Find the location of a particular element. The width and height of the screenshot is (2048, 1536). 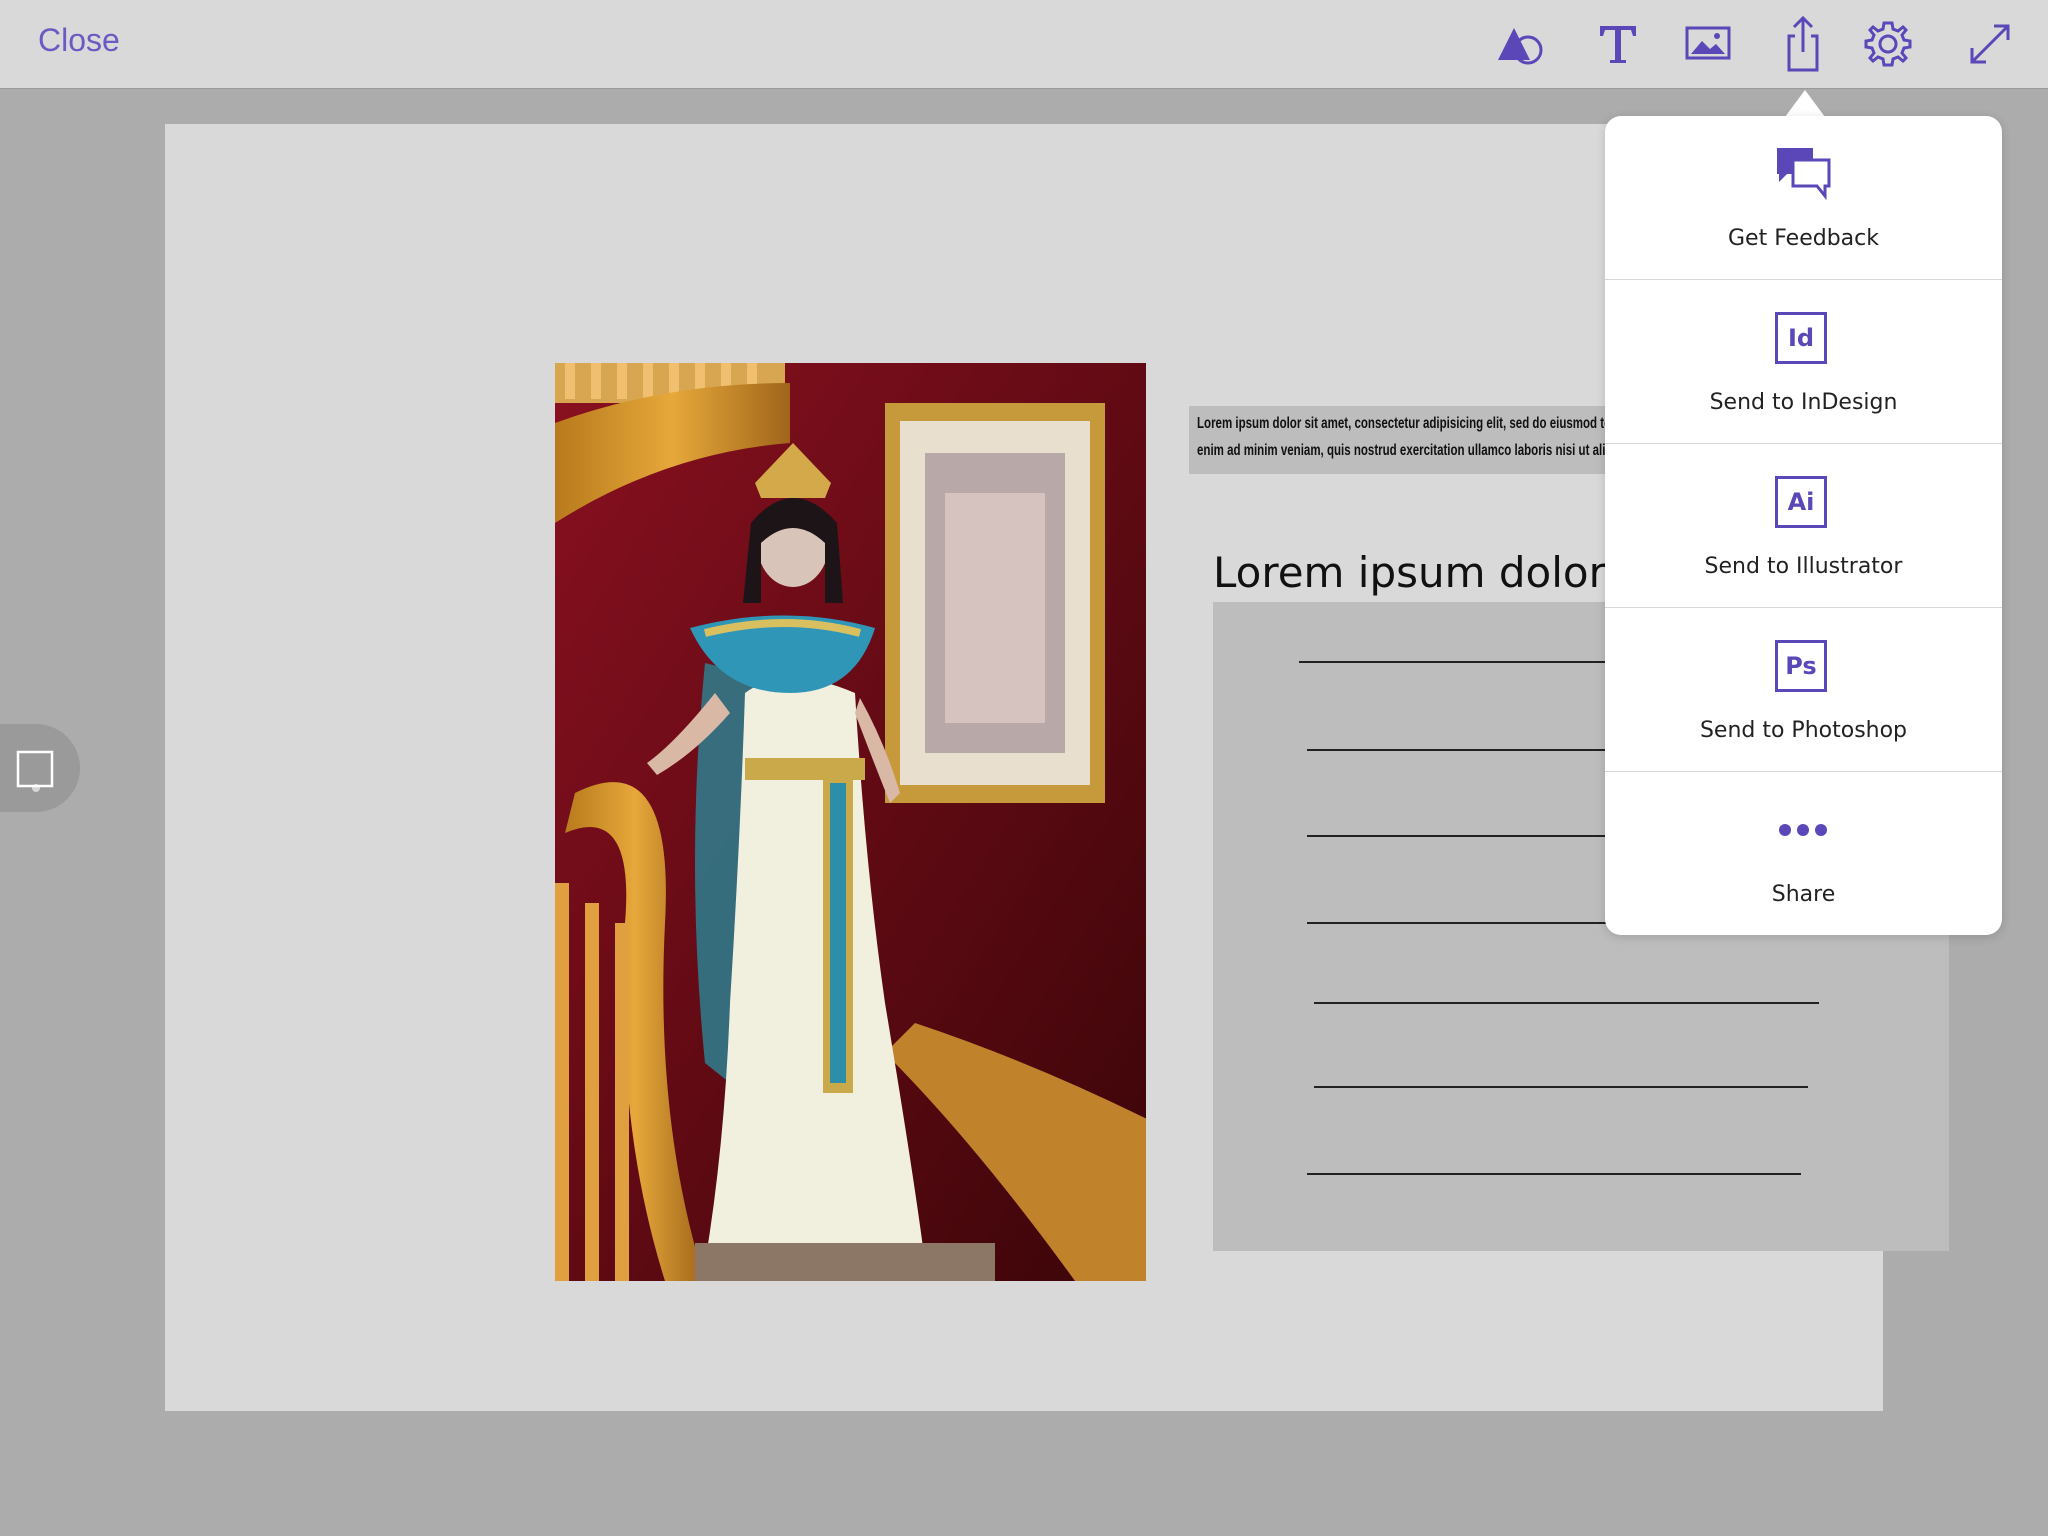

popover-arrow is located at coordinates (1805, 103).